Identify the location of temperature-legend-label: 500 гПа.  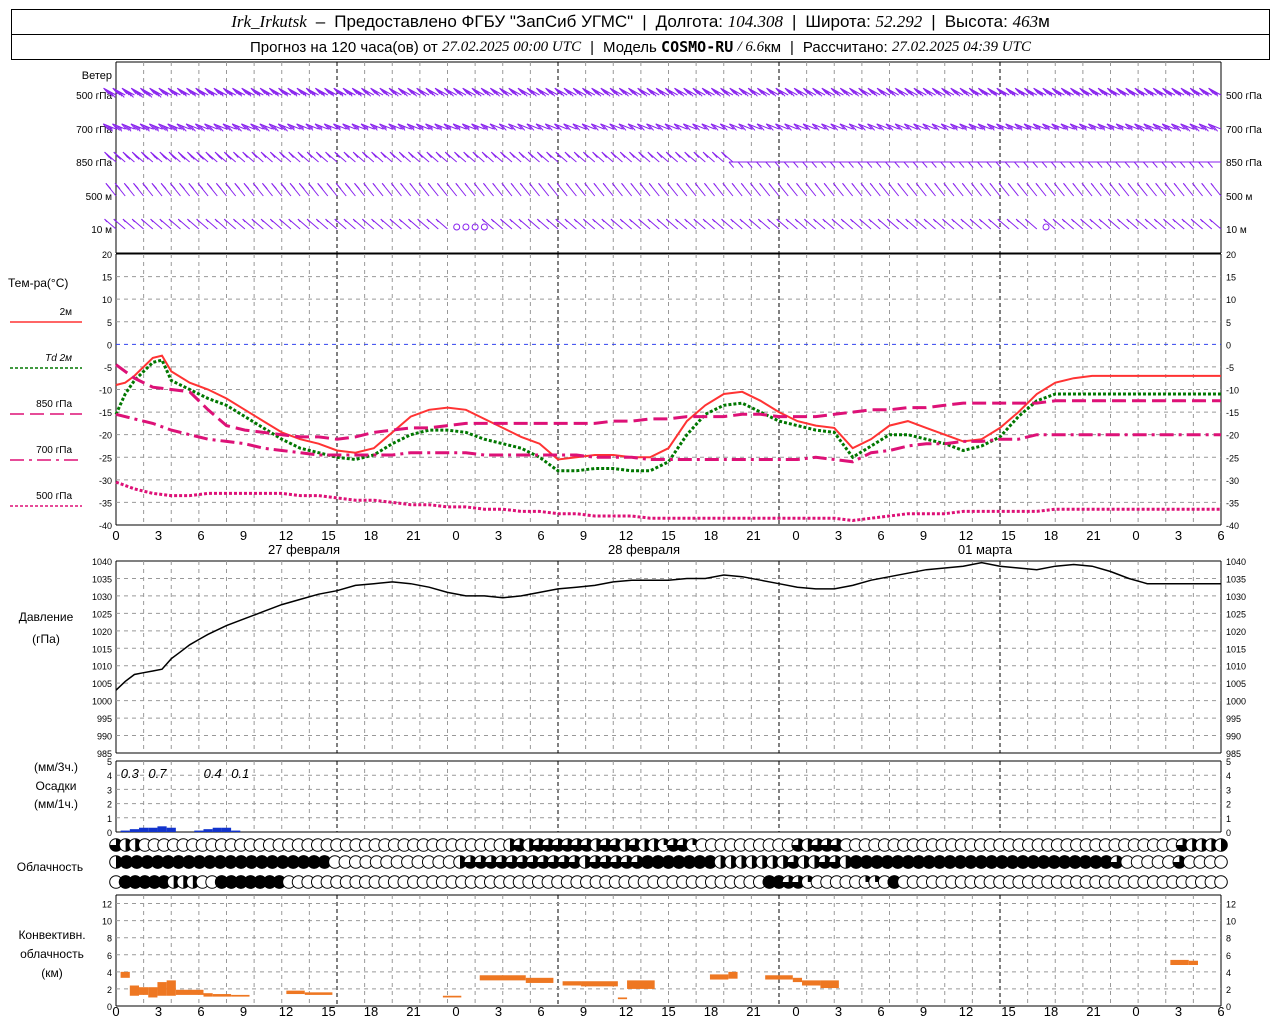
(54, 496).